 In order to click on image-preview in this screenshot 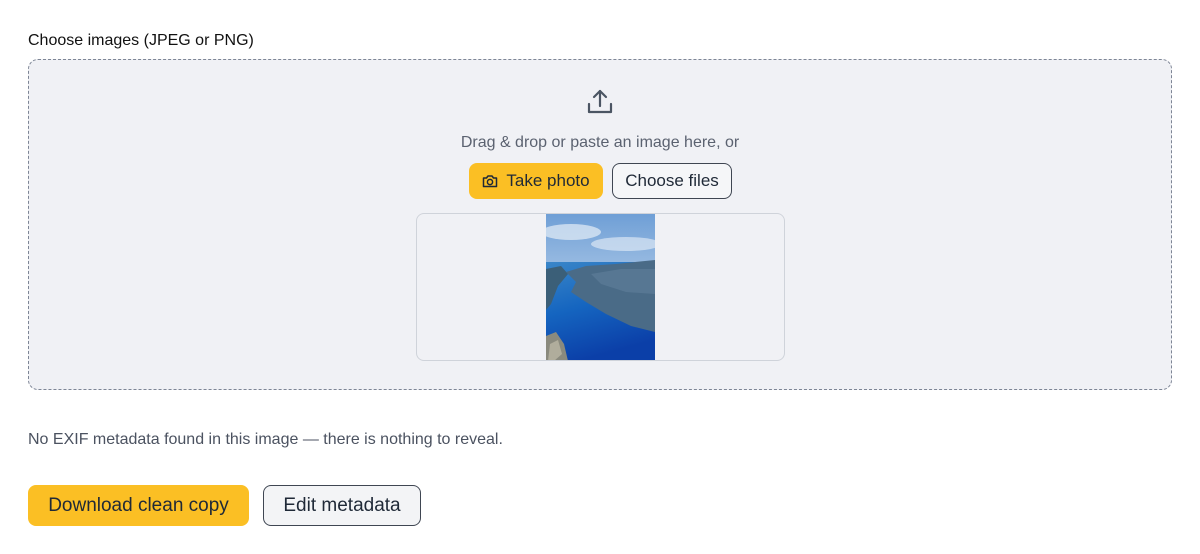, I will do `click(600, 287)`.